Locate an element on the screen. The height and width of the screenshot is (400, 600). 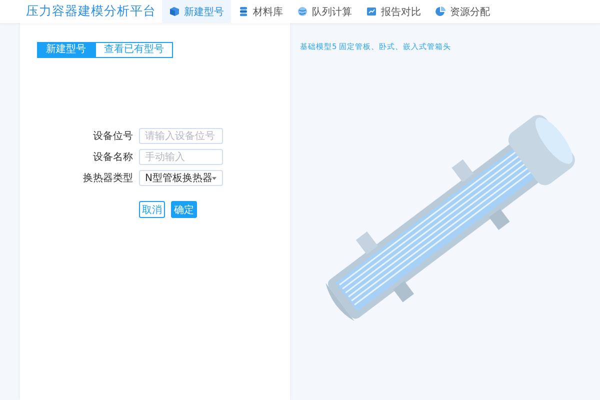
database-icon is located at coordinates (243, 11).